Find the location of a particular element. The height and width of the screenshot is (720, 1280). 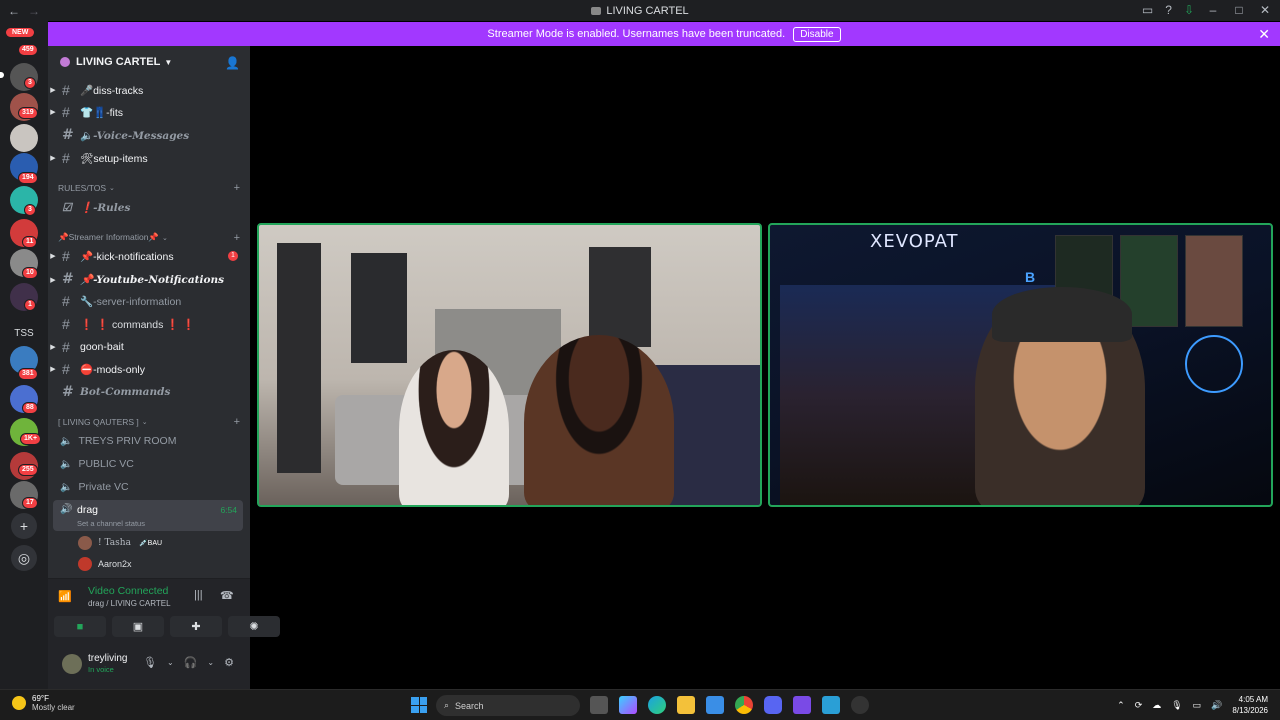

title-bar: ← → LIVING CARTEL ▭ ? ⇩ – □ ✕ is located at coordinates (640, 10).